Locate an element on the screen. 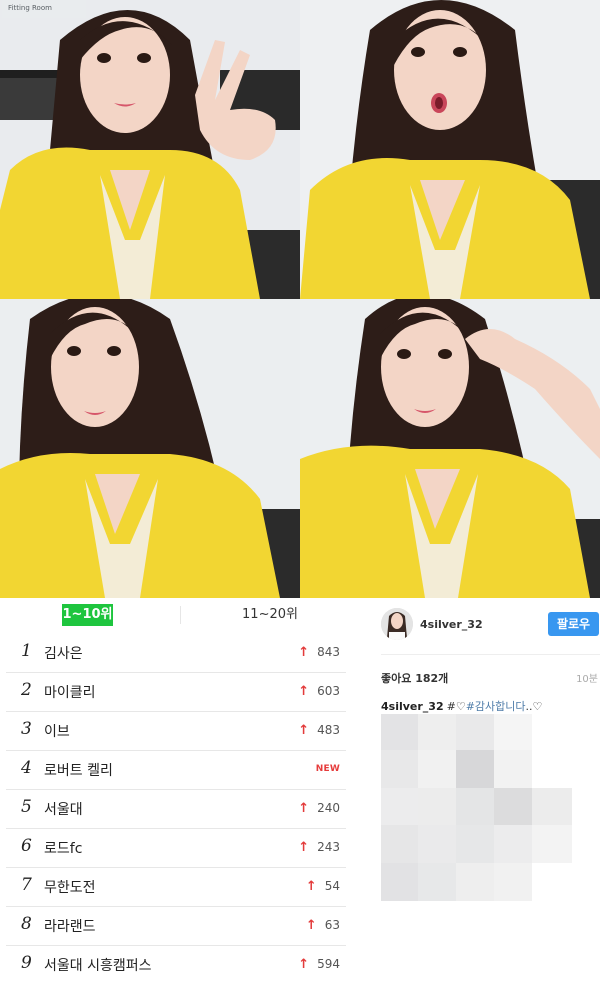 The height and width of the screenshot is (984, 600). rank-change: ↑ 54 is located at coordinates (323, 886).